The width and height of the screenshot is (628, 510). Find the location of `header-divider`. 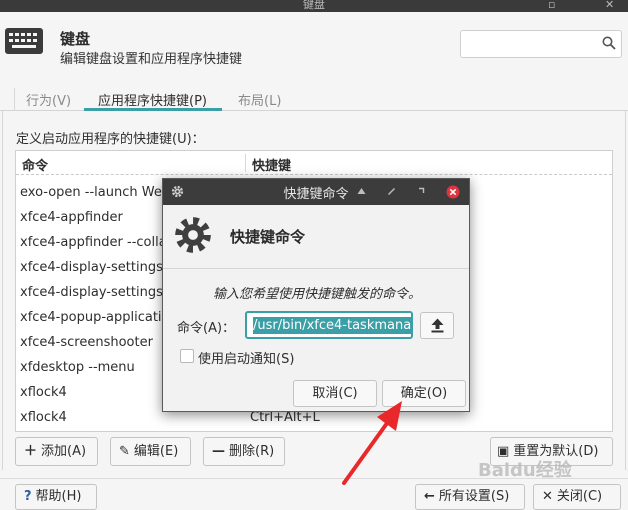

header-divider is located at coordinates (314, 174).